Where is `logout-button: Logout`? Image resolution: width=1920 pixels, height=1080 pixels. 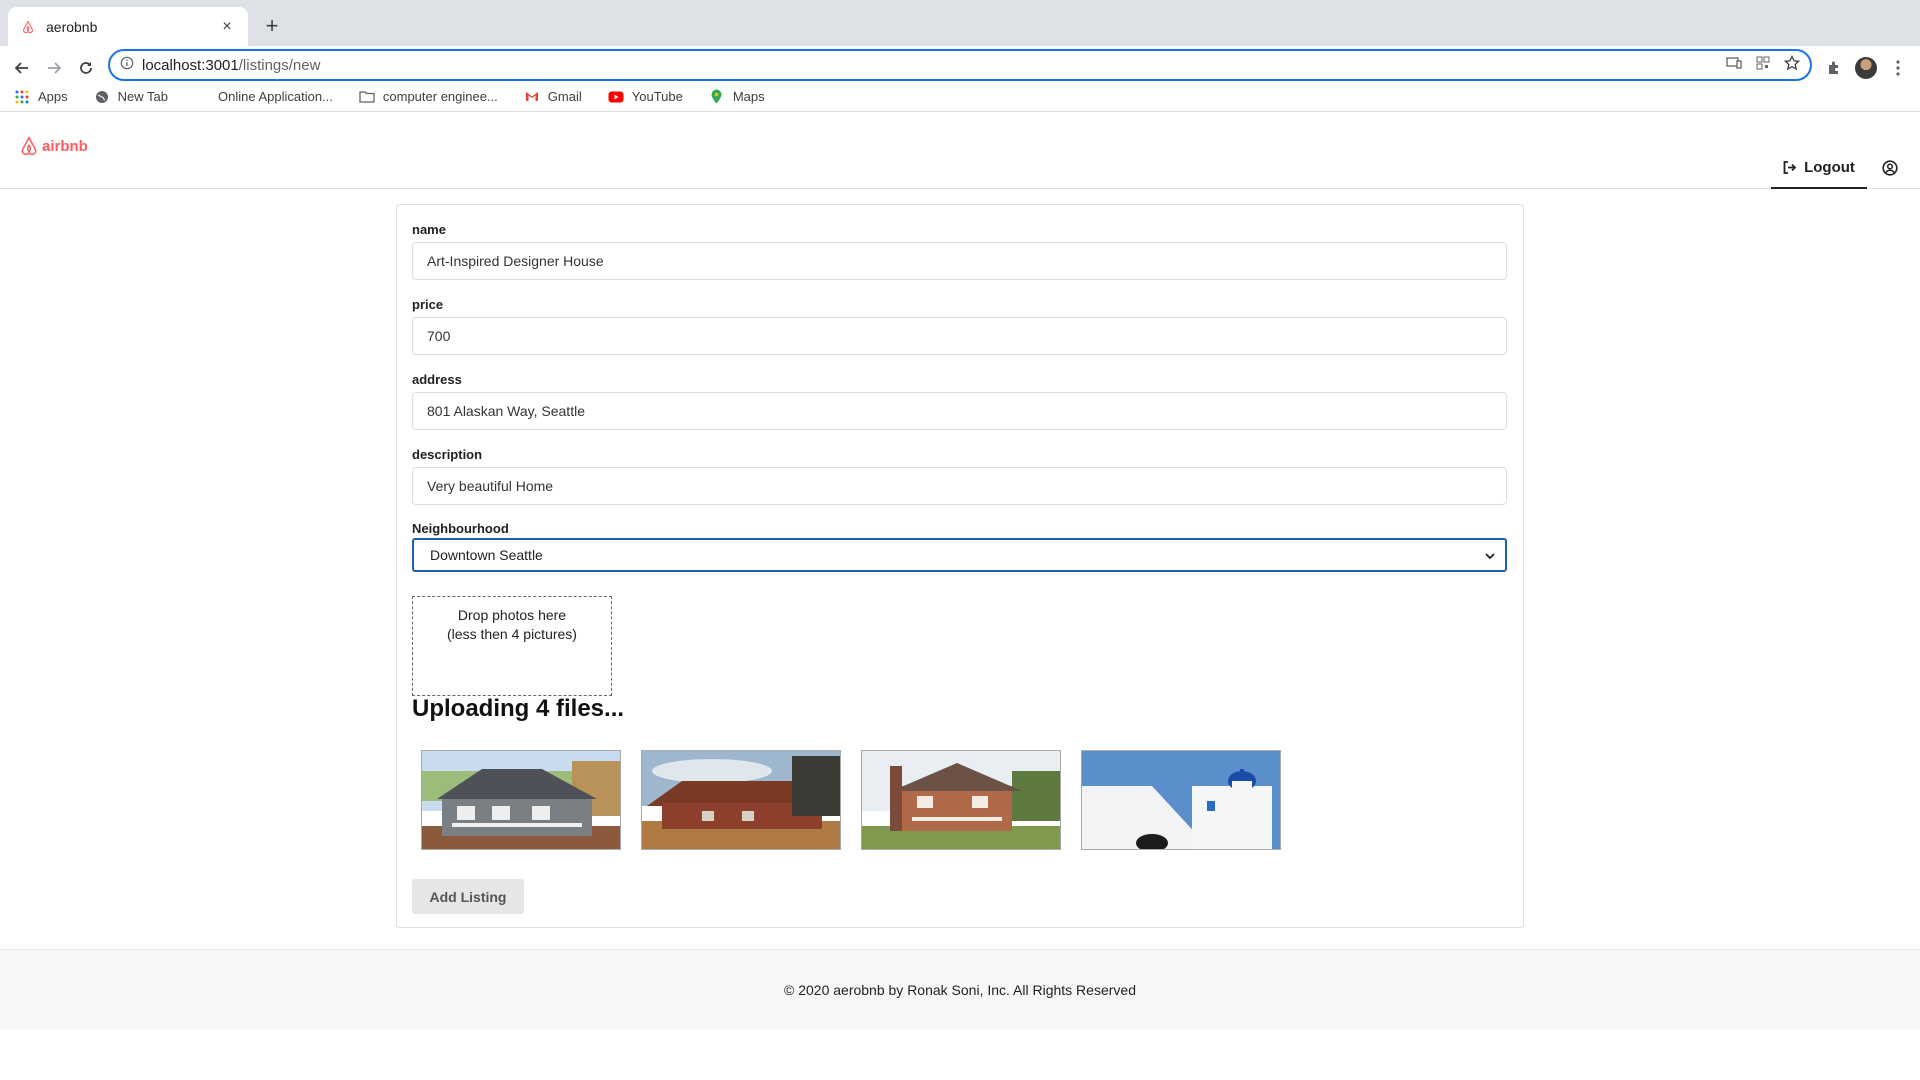 logout-button: Logout is located at coordinates (1819, 168).